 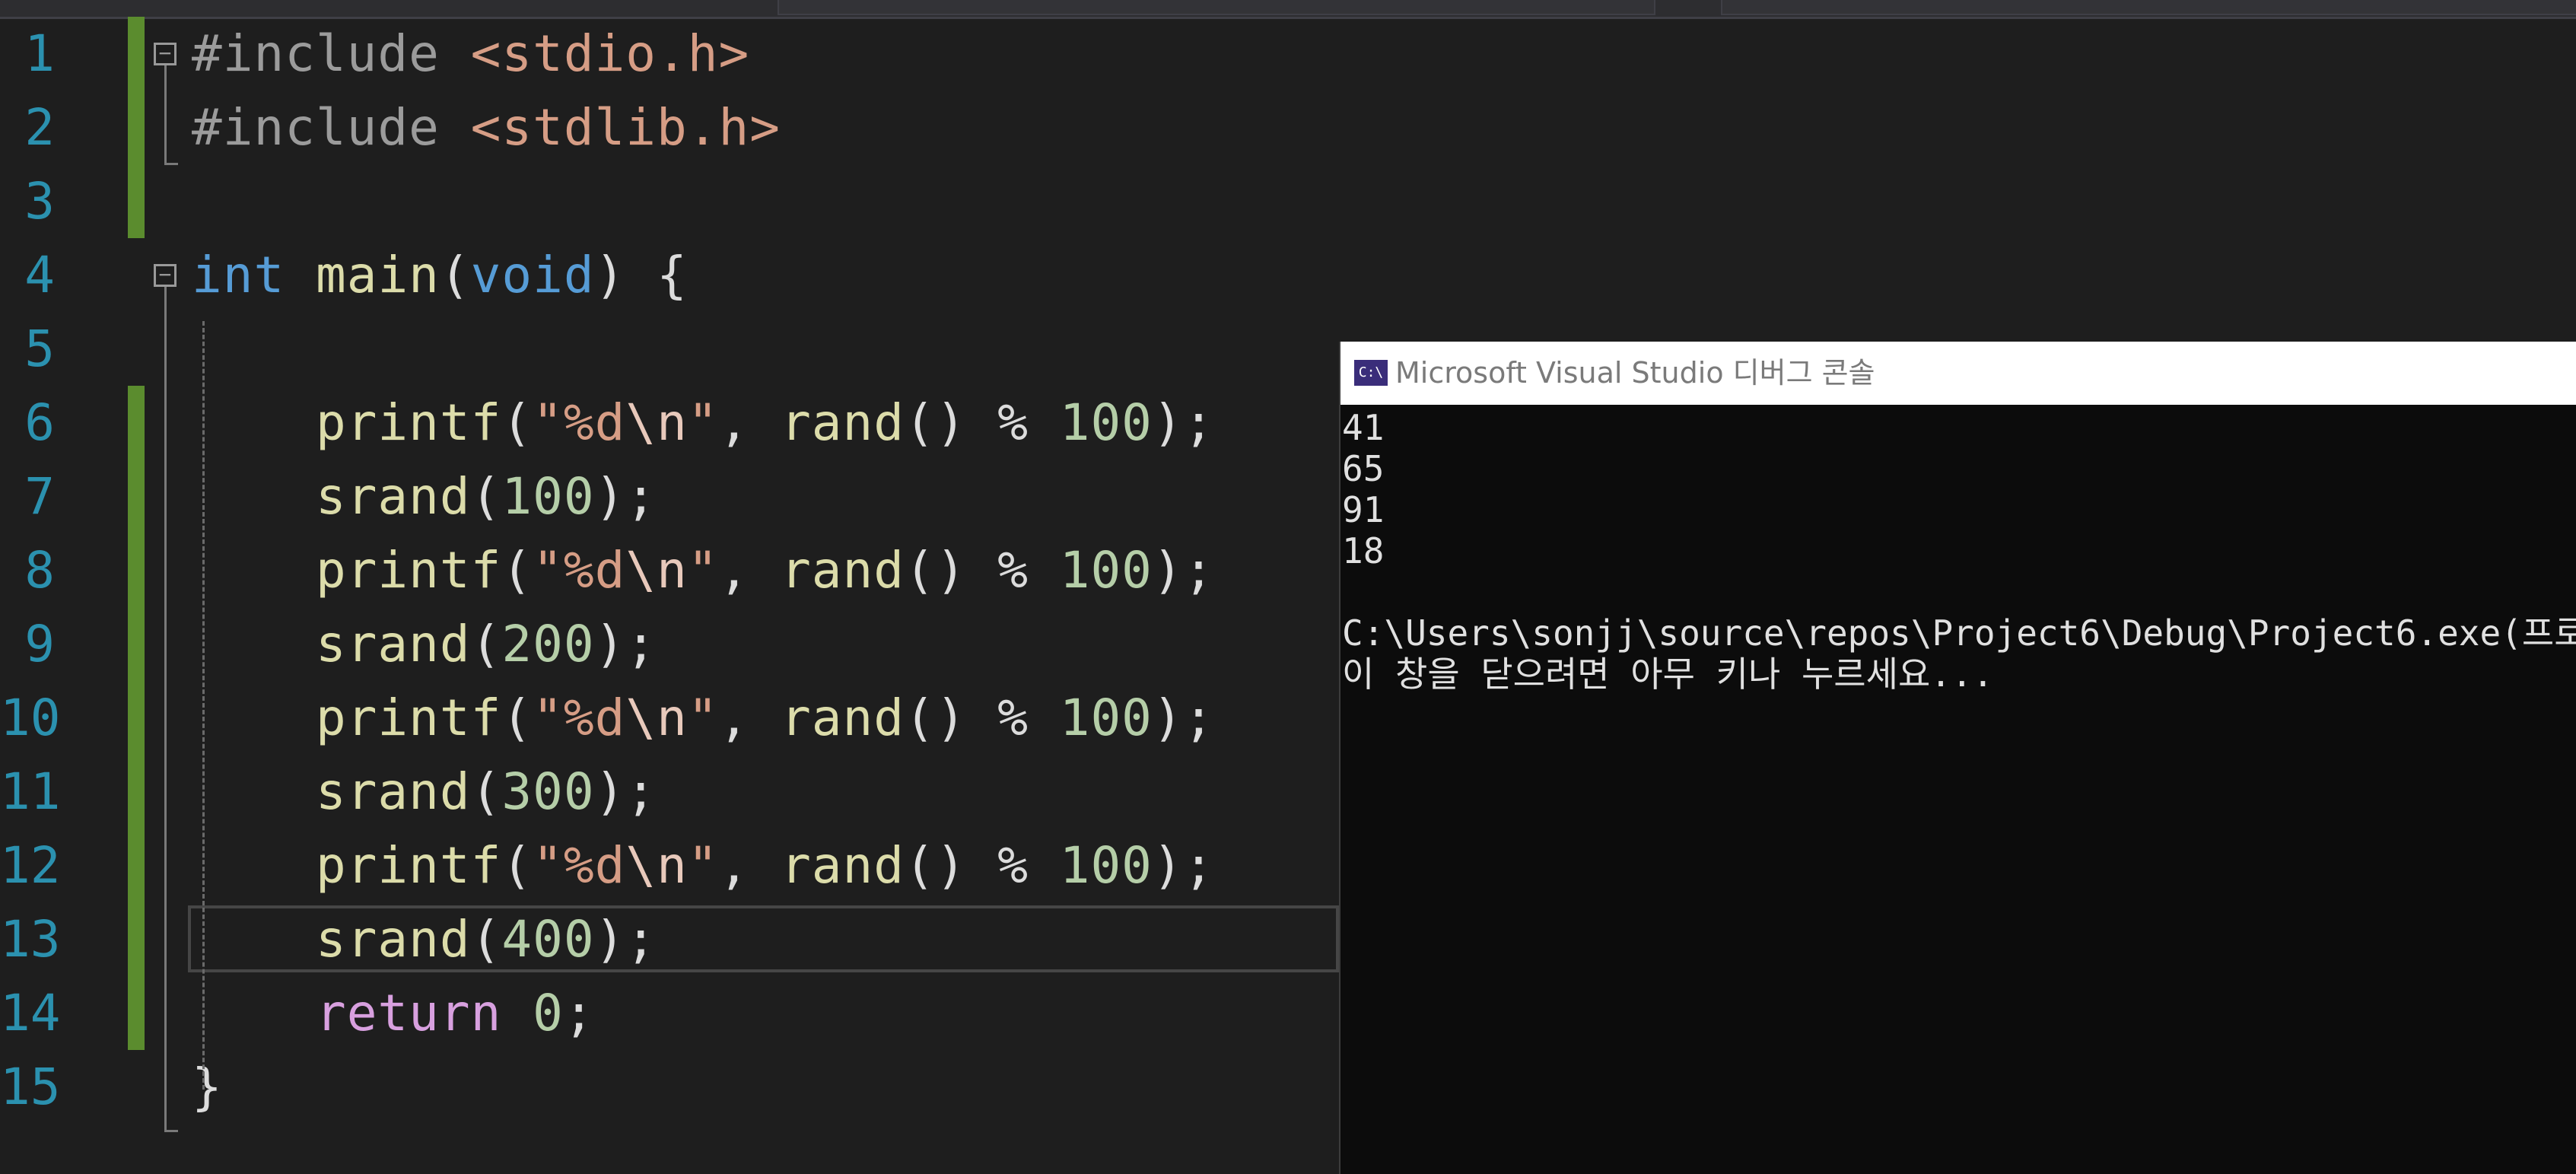 What do you see at coordinates (669, 349) in the screenshot?
I see `code-line: 5` at bounding box center [669, 349].